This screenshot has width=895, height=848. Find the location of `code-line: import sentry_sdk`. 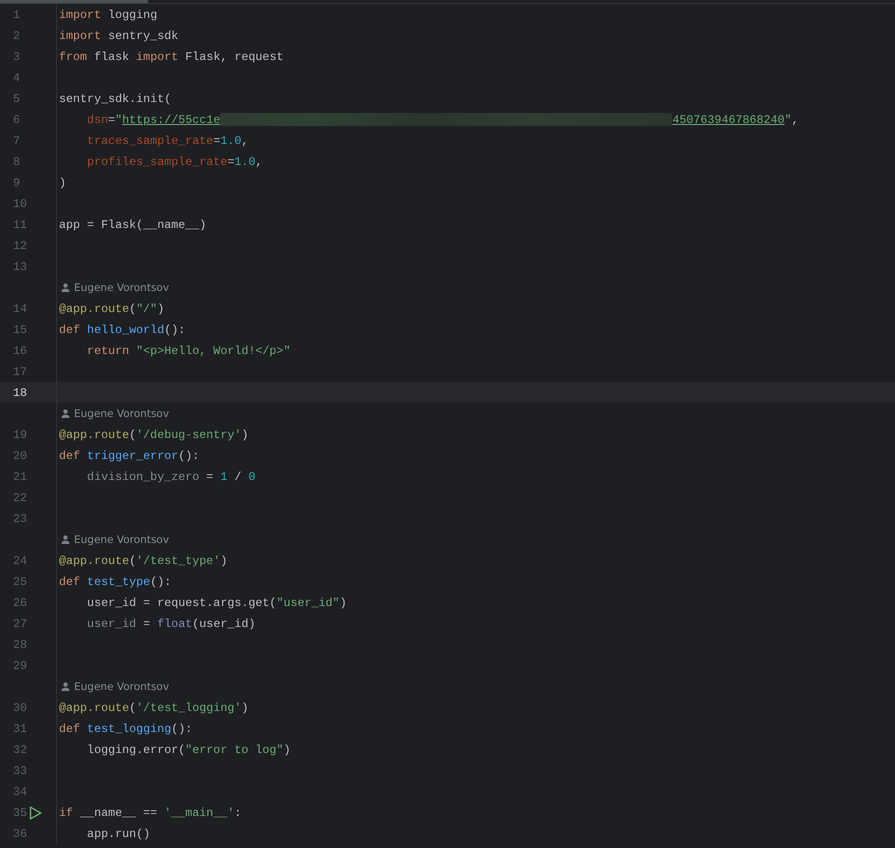

code-line: import sentry_sdk is located at coordinates (118, 35).